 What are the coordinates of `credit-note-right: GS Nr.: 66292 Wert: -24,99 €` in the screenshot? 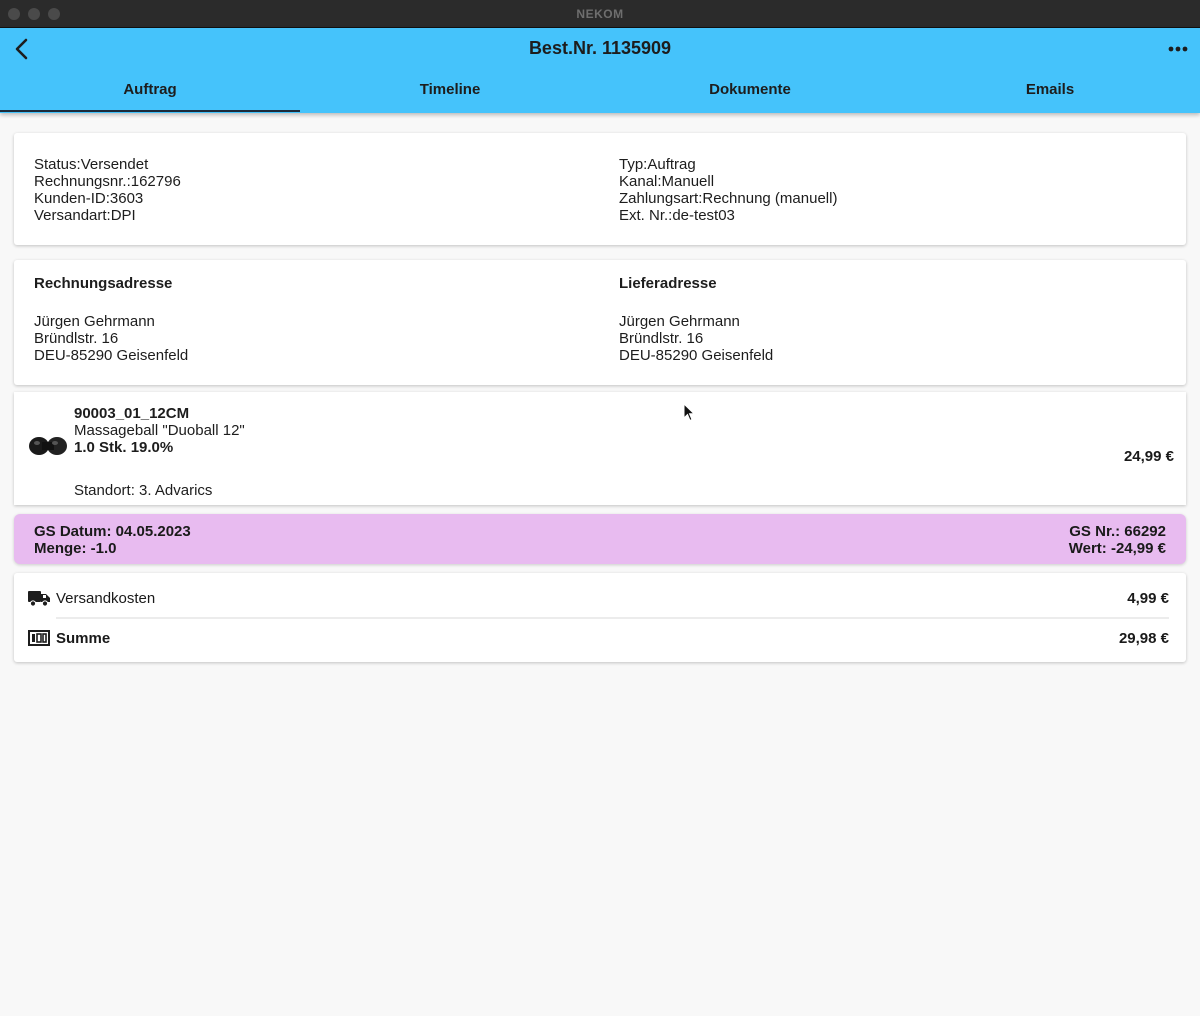 It's located at (1117, 540).